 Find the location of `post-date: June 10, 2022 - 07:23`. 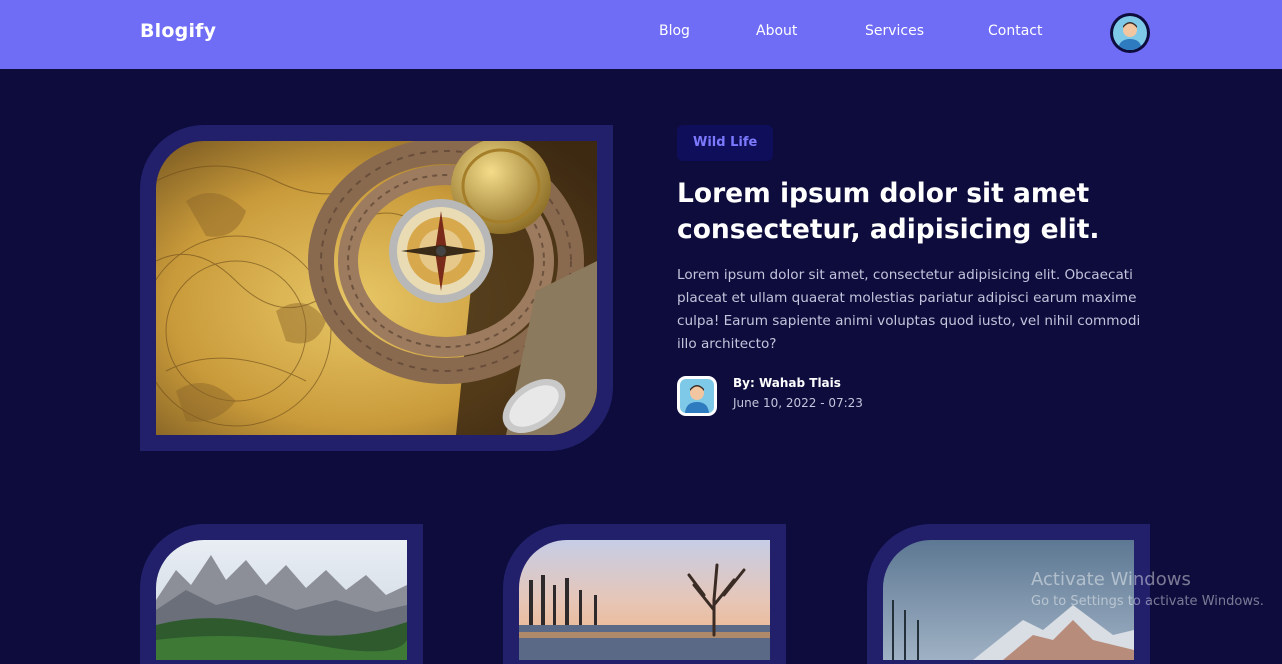

post-date: June 10, 2022 - 07:23 is located at coordinates (798, 403).